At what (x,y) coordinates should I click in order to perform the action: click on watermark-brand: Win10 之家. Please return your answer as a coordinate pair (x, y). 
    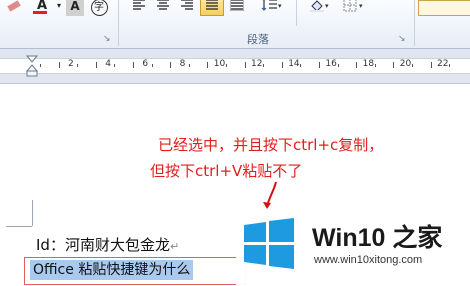
    Looking at the image, I should click on (377, 238).